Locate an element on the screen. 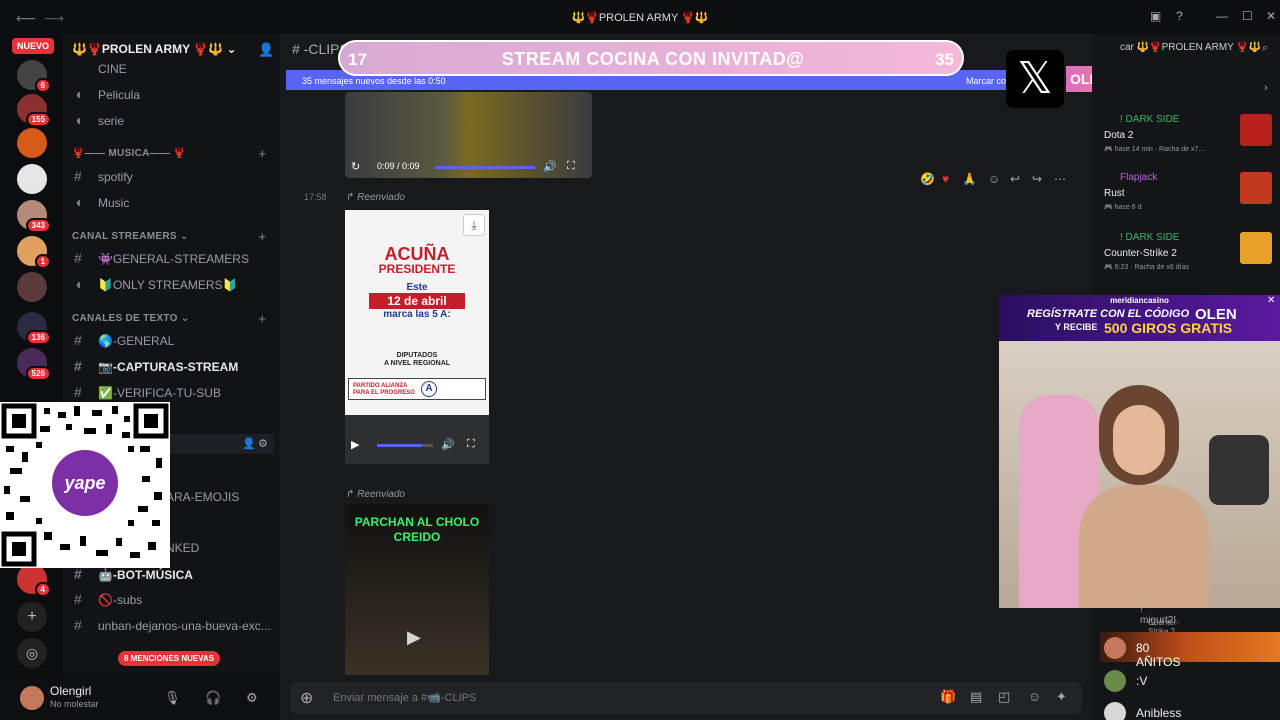 The height and width of the screenshot is (720, 1280). server-icon: 136 is located at coordinates (34, 328).